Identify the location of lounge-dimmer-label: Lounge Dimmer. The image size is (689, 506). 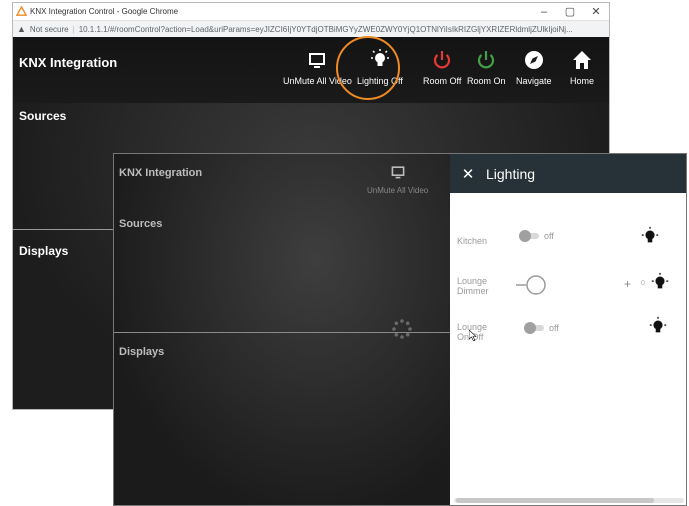
(473, 286).